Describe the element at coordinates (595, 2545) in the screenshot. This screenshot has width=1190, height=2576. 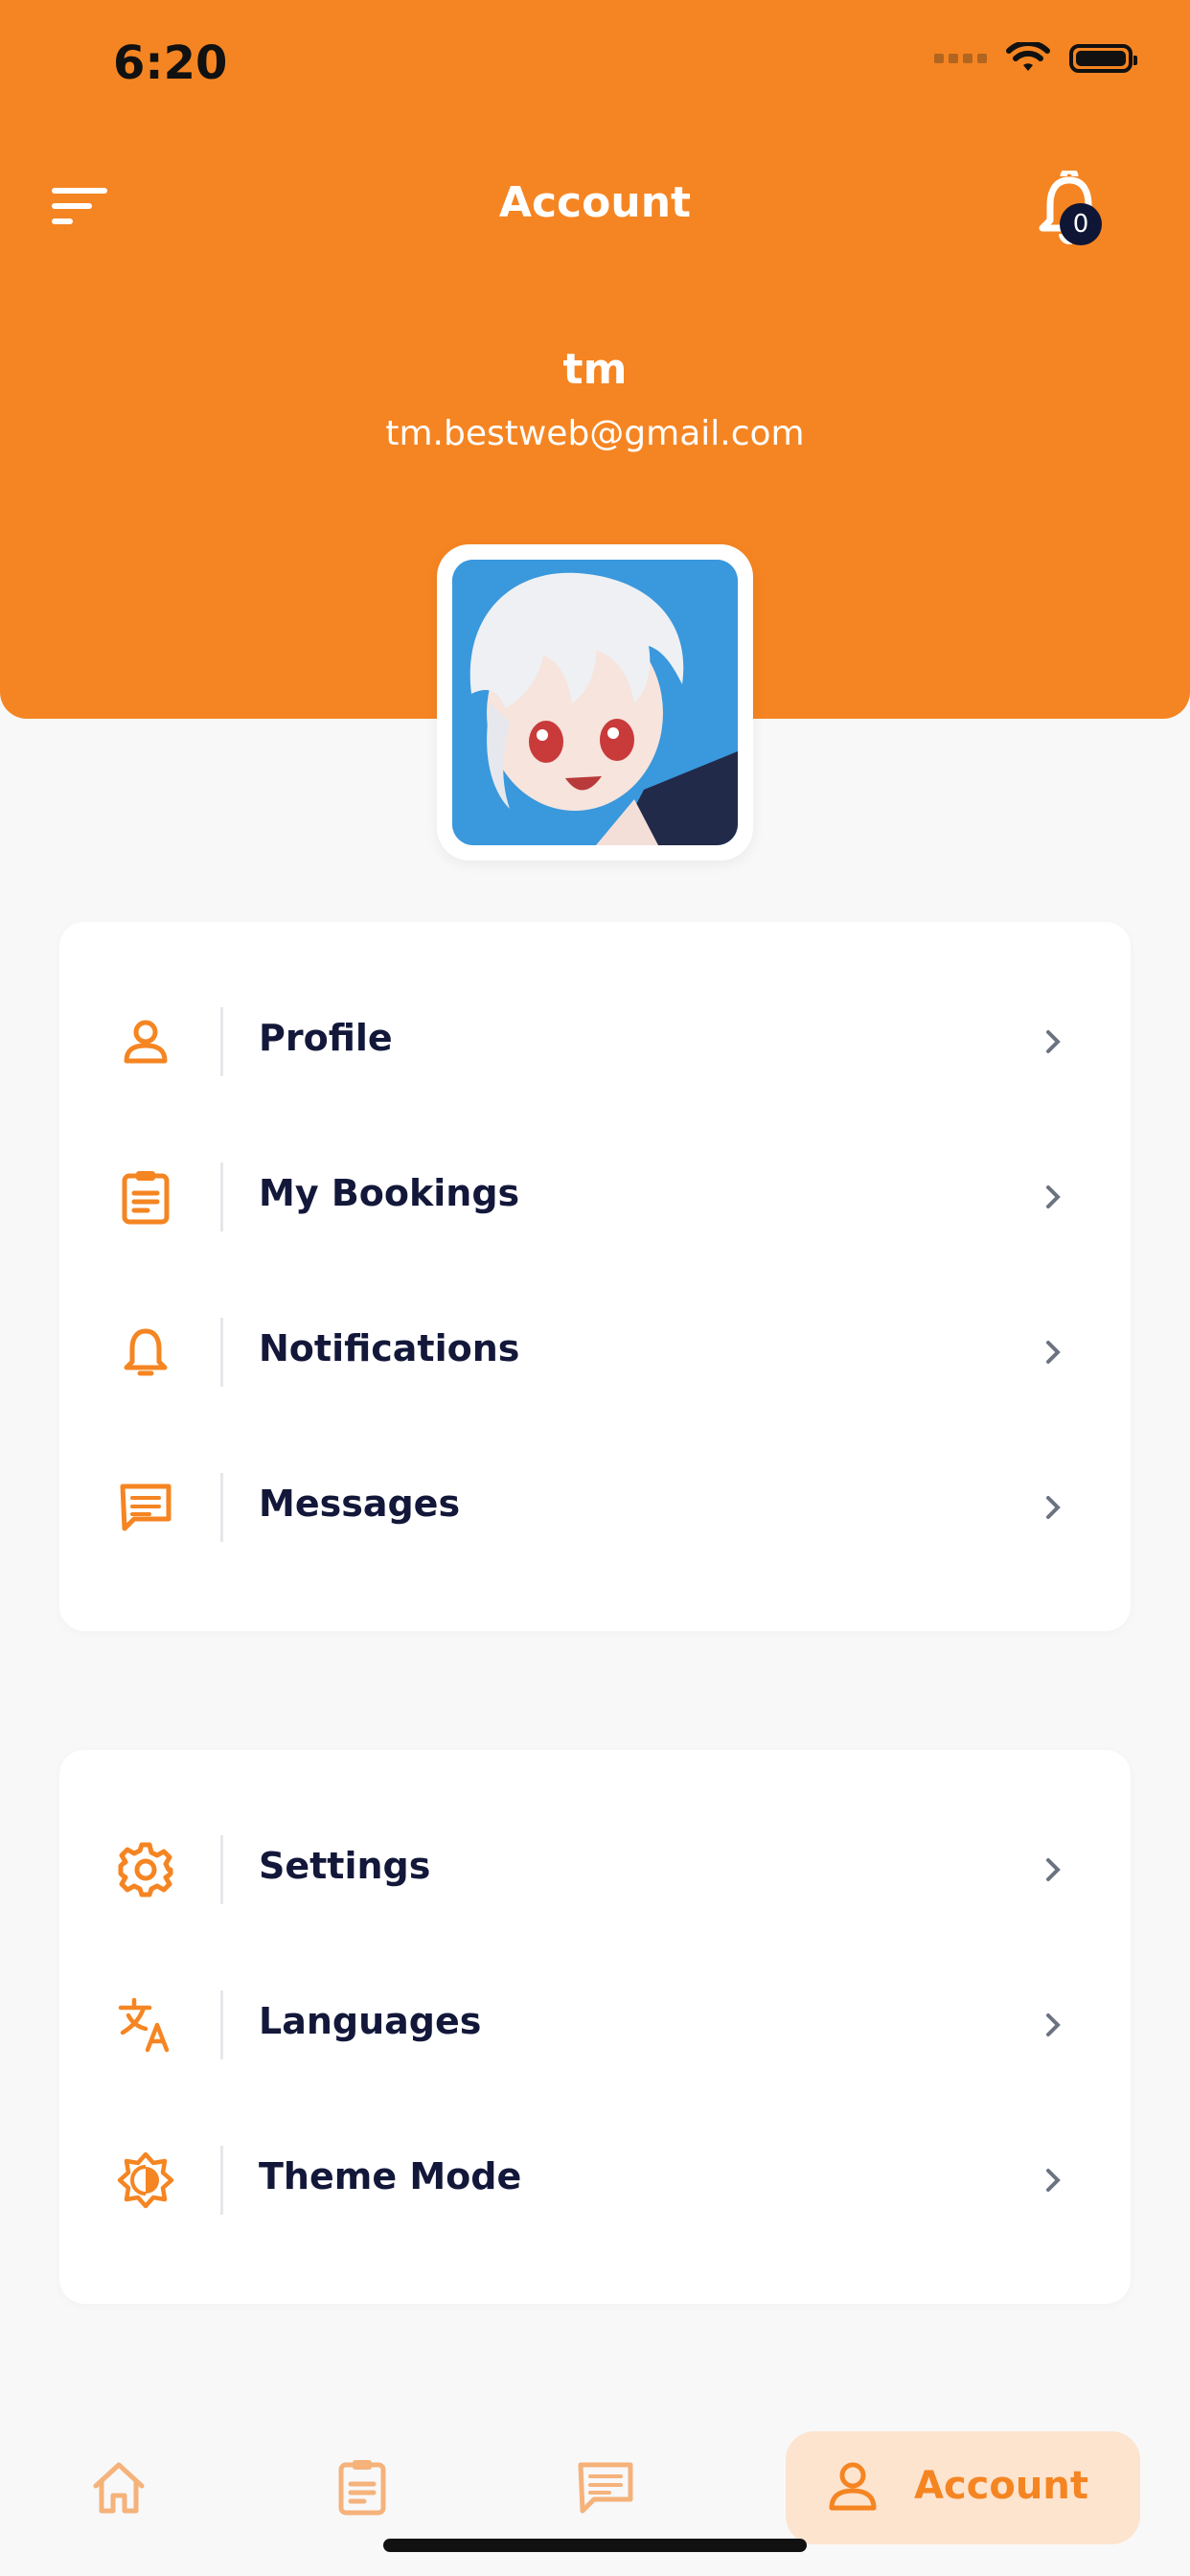
I see `home-indicator` at that location.